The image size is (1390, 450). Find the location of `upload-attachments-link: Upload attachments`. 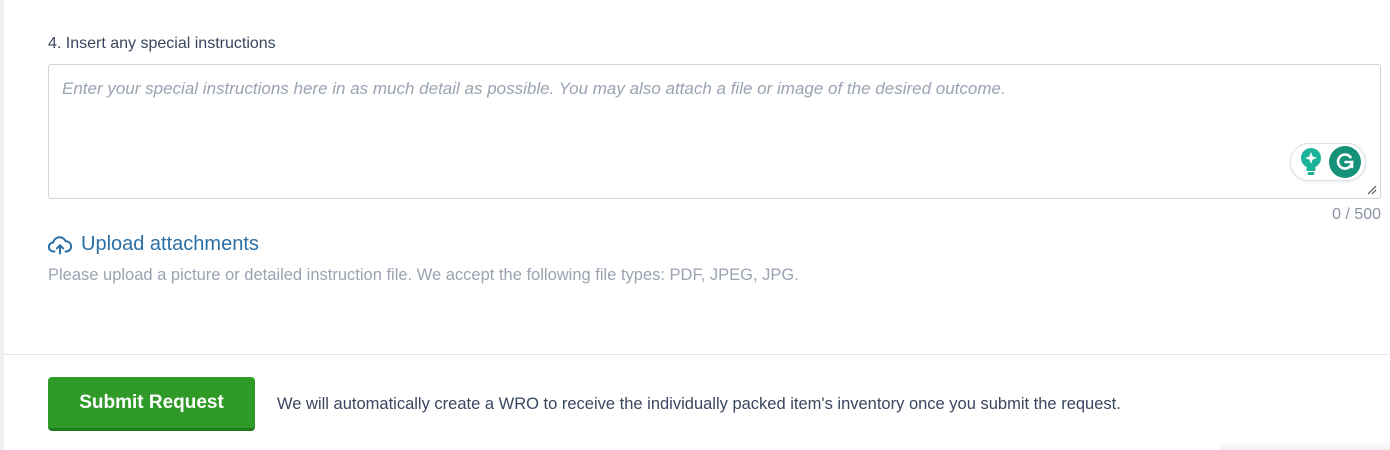

upload-attachments-link: Upload attachments is located at coordinates (153, 244).